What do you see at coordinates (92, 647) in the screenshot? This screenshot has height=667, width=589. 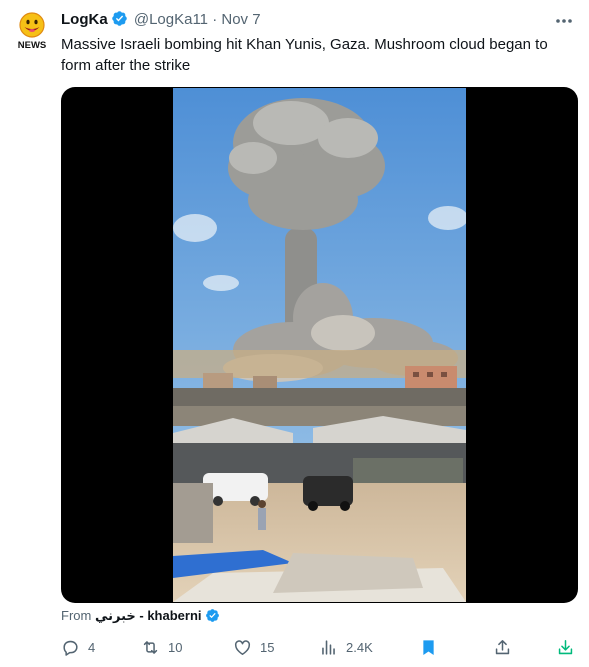 I see `reply-count: 4` at bounding box center [92, 647].